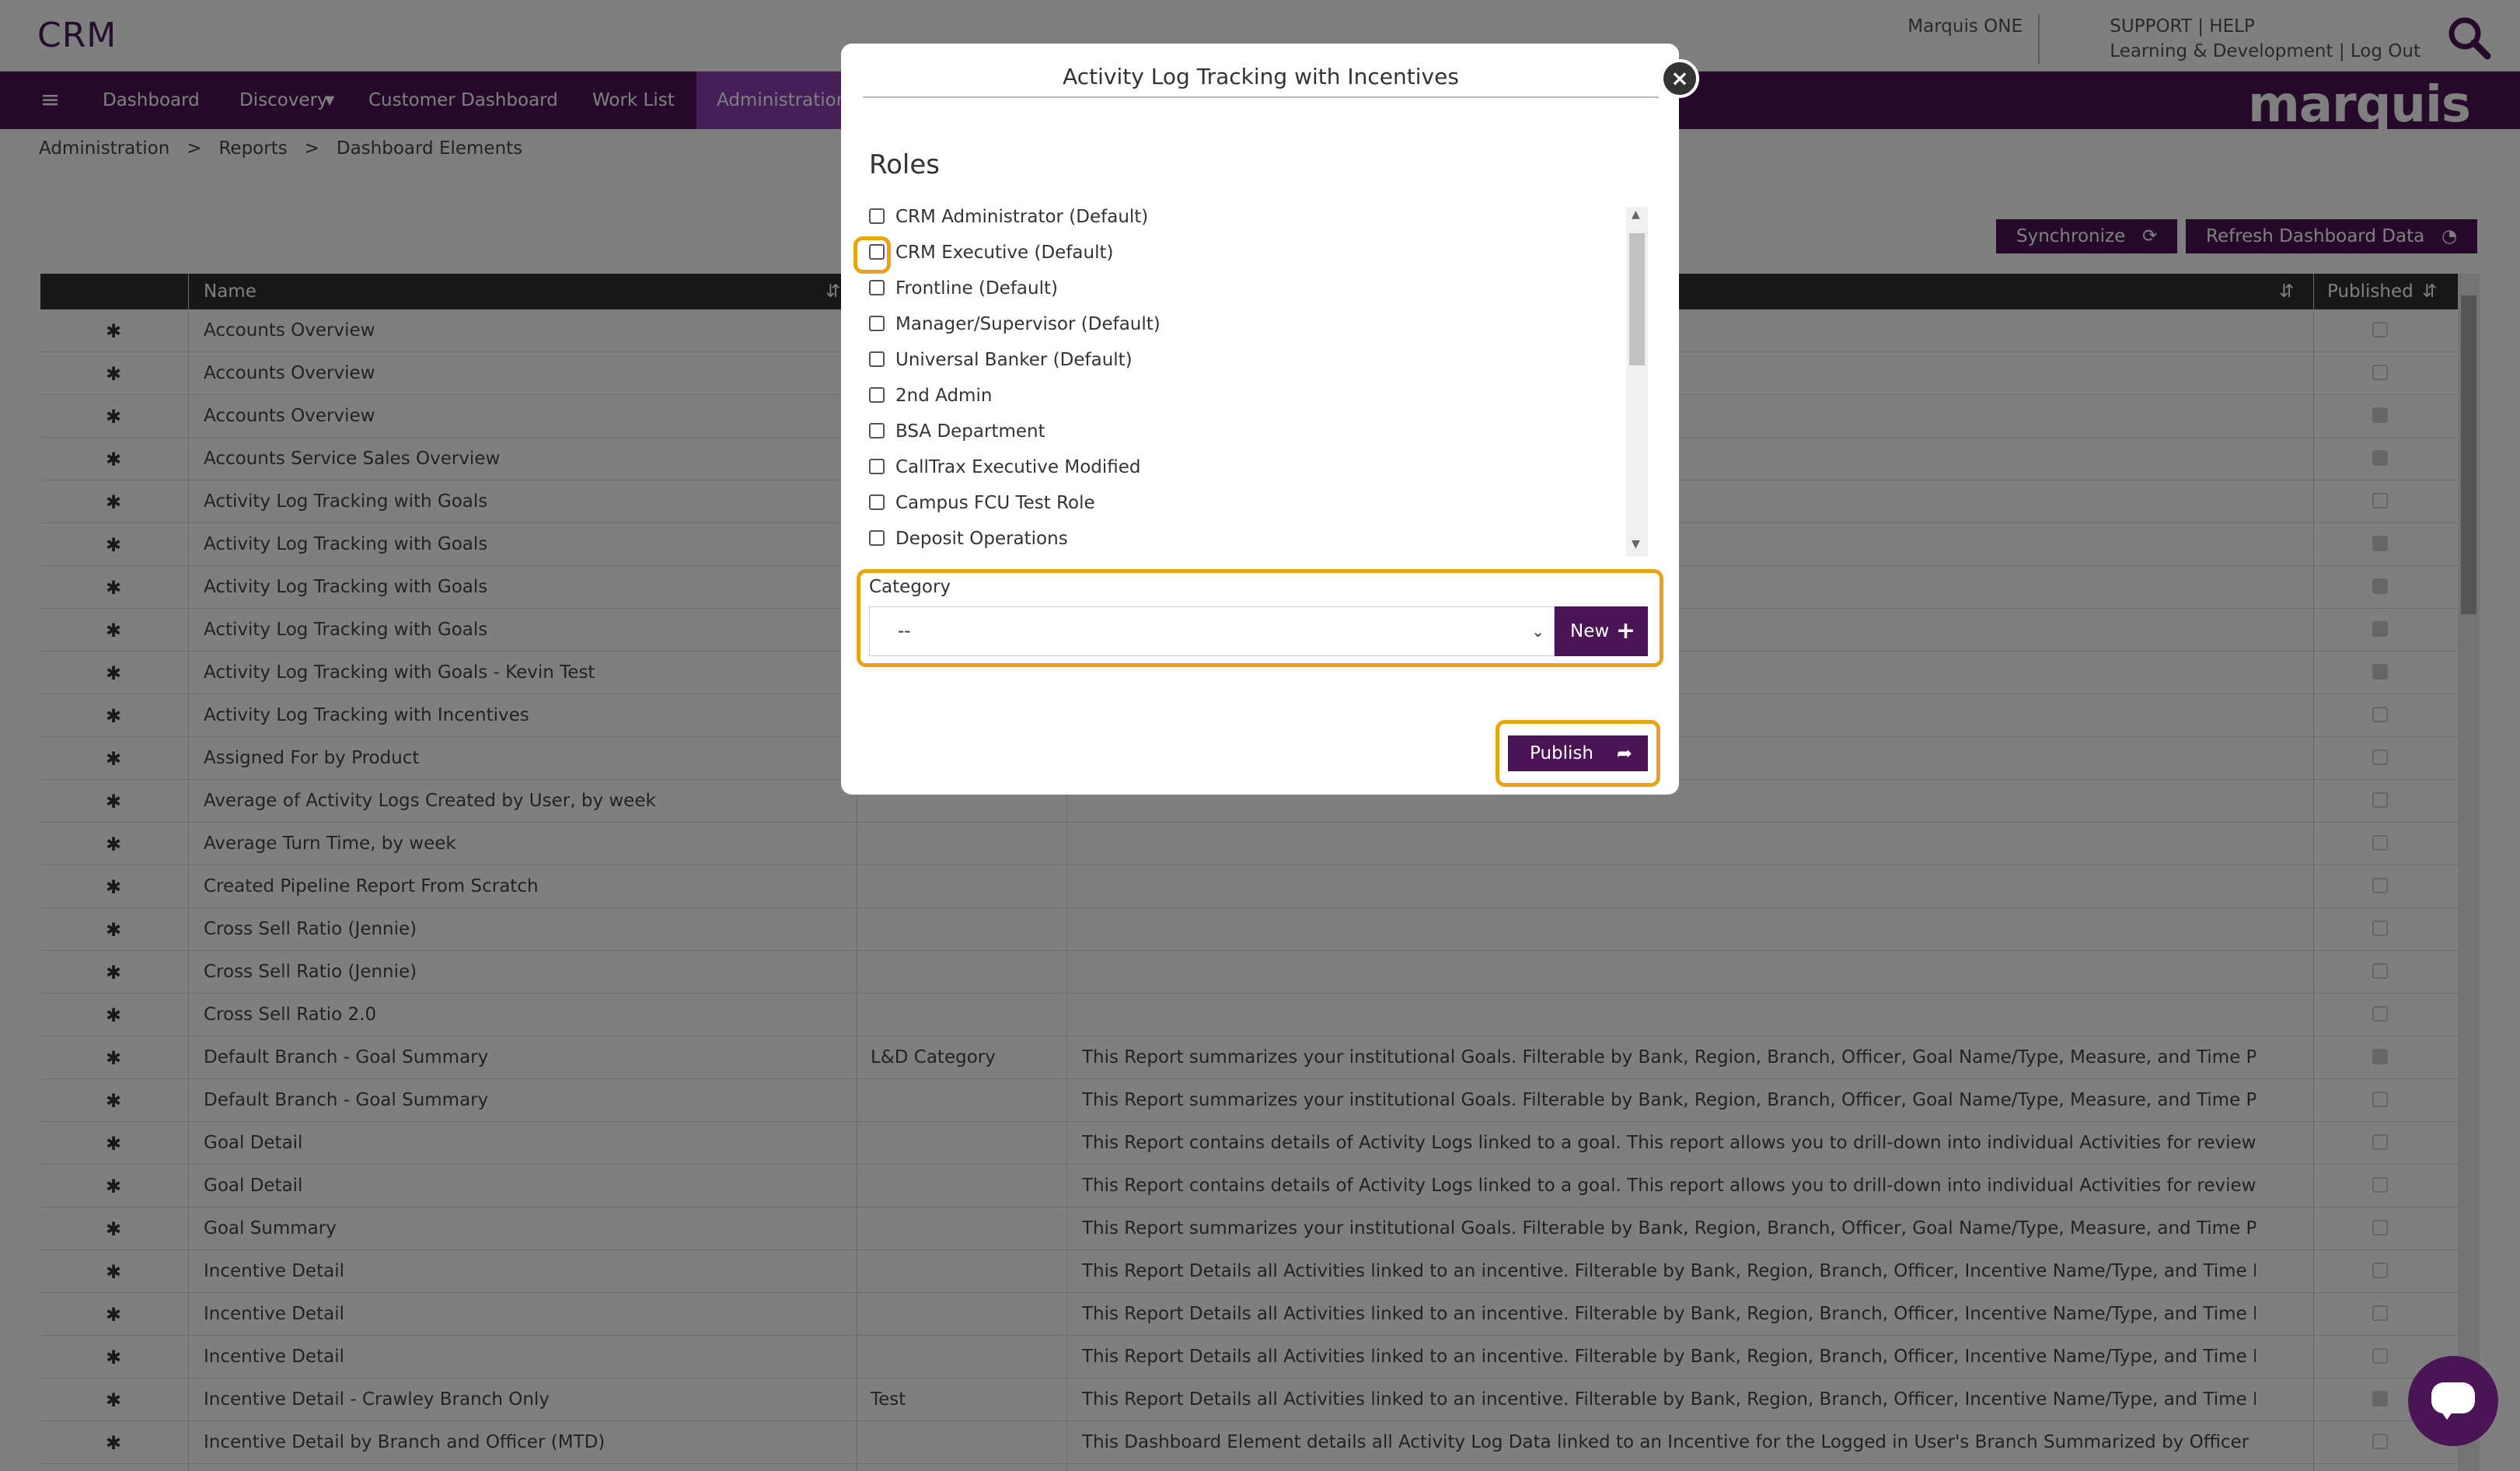  Describe the element at coordinates (1636, 214) in the screenshot. I see `scroll-up-icon: ▲` at that location.